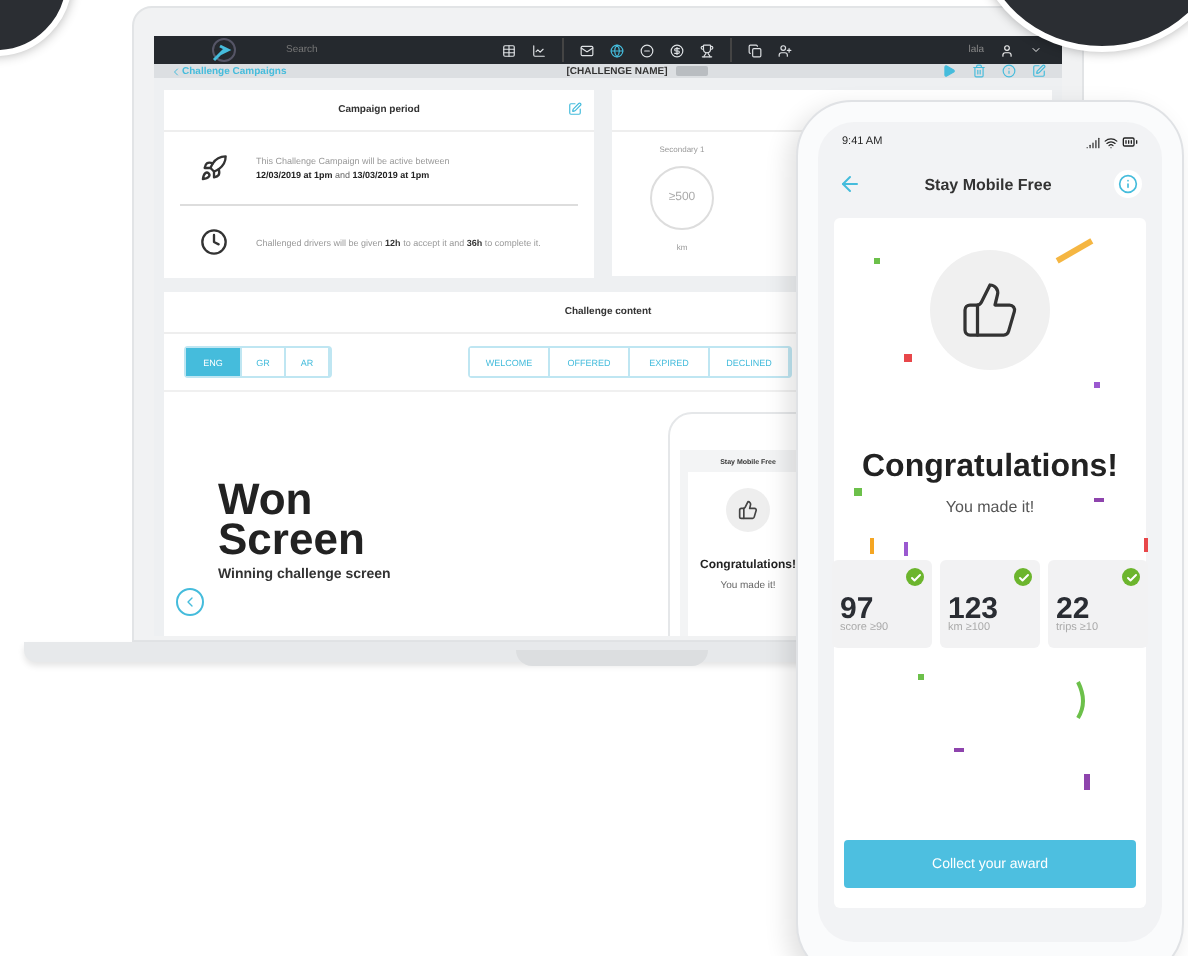 This screenshot has height=956, width=1188. I want to click on clock-icon, so click(214, 242).